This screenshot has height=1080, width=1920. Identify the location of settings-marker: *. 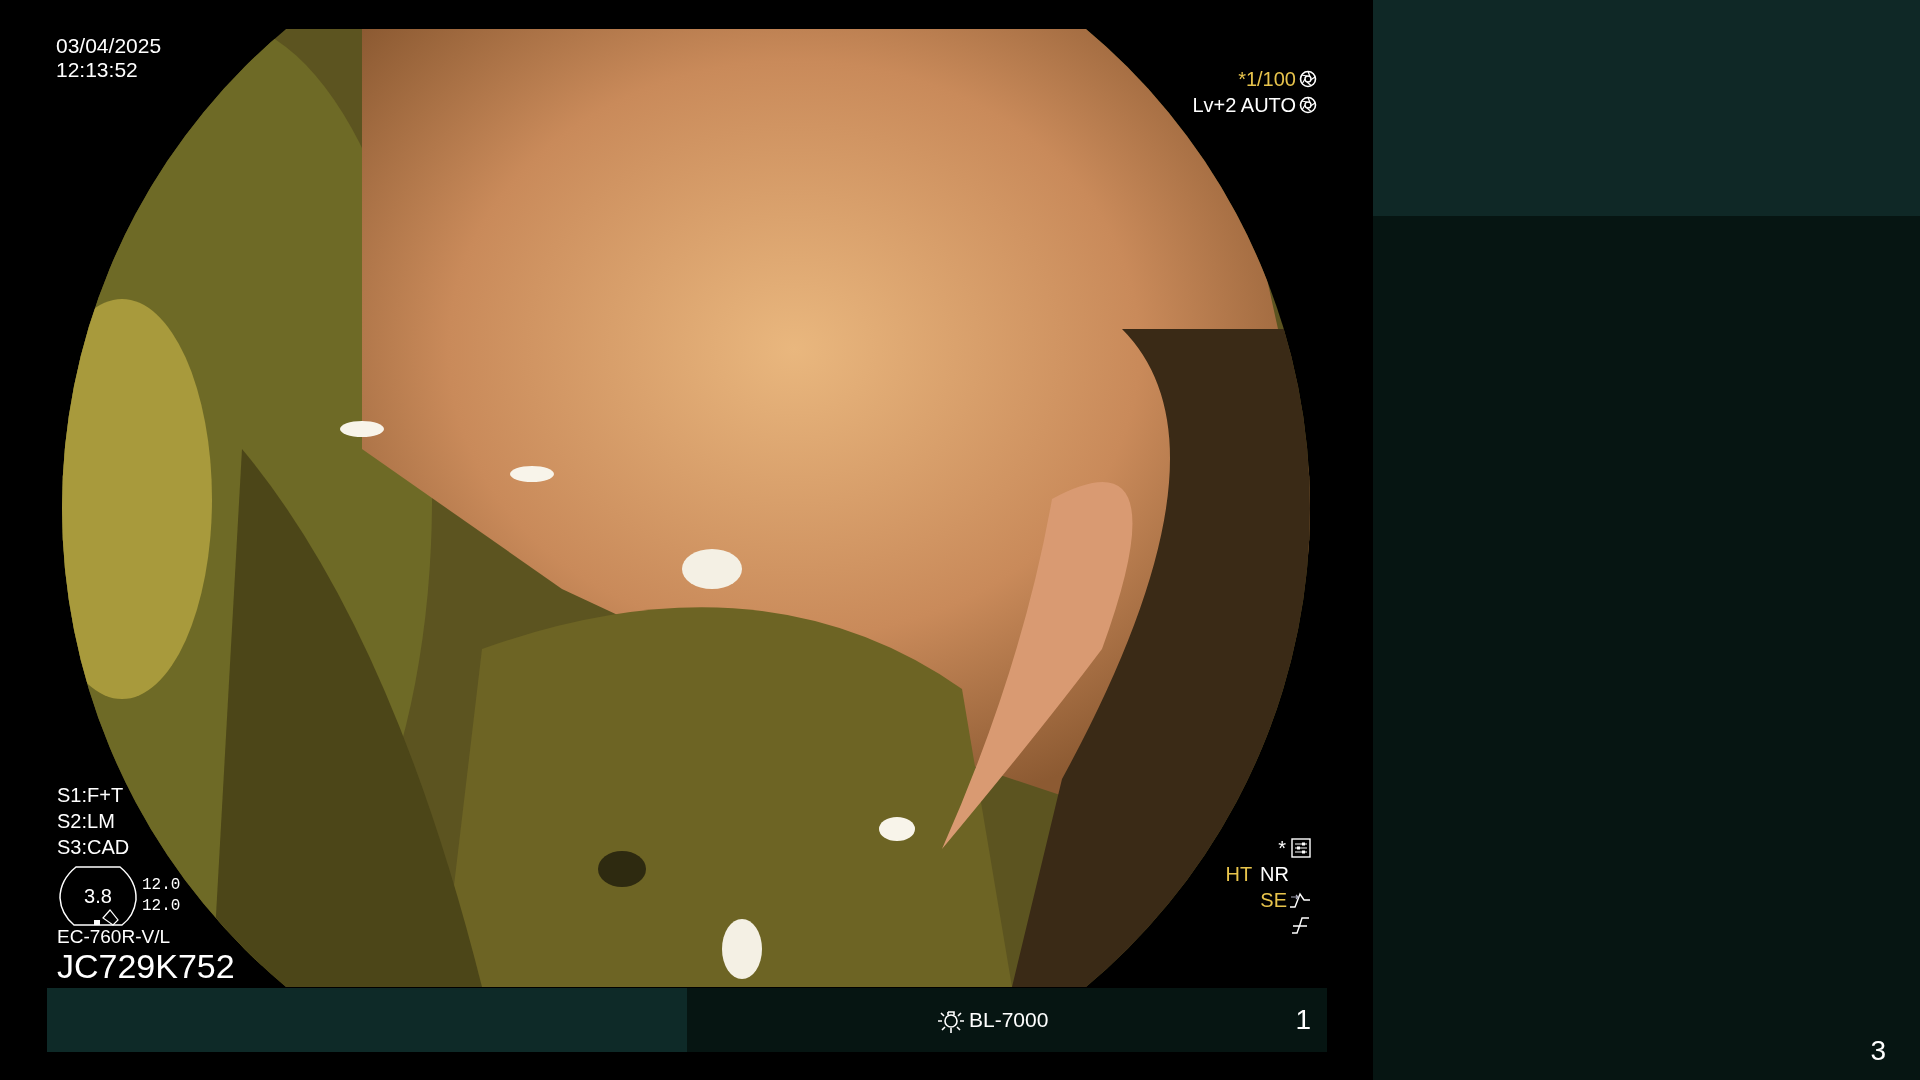
(1282, 848).